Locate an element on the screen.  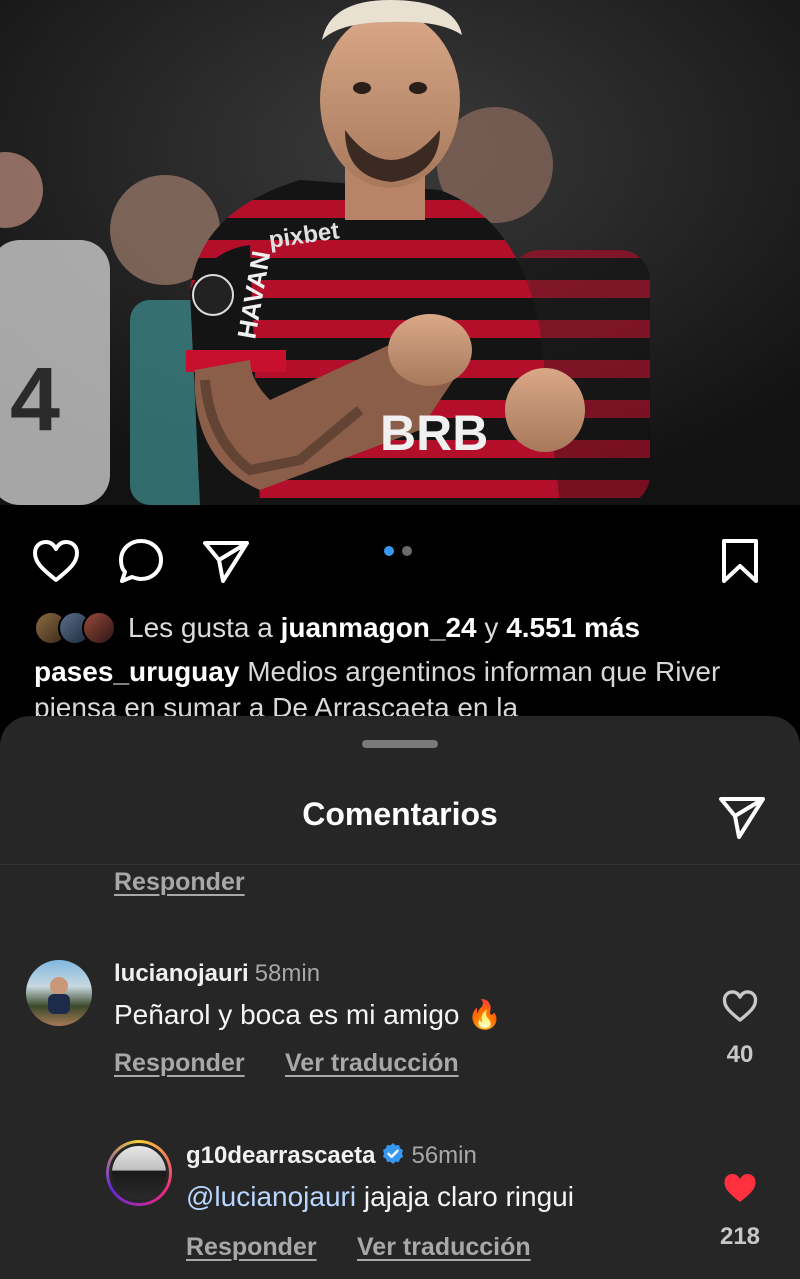
comment-like-count: 218 is located at coordinates (740, 1236).